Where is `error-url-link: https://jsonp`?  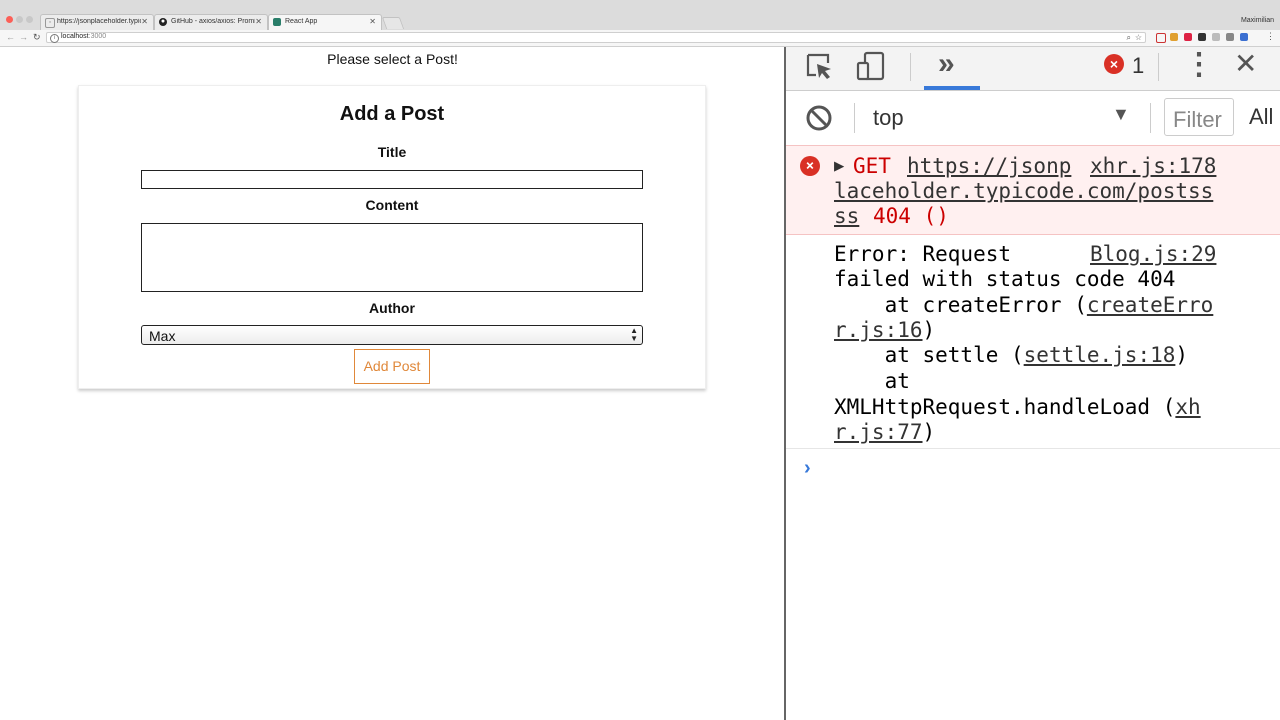
error-url-link: https://jsonp is located at coordinates (989, 166).